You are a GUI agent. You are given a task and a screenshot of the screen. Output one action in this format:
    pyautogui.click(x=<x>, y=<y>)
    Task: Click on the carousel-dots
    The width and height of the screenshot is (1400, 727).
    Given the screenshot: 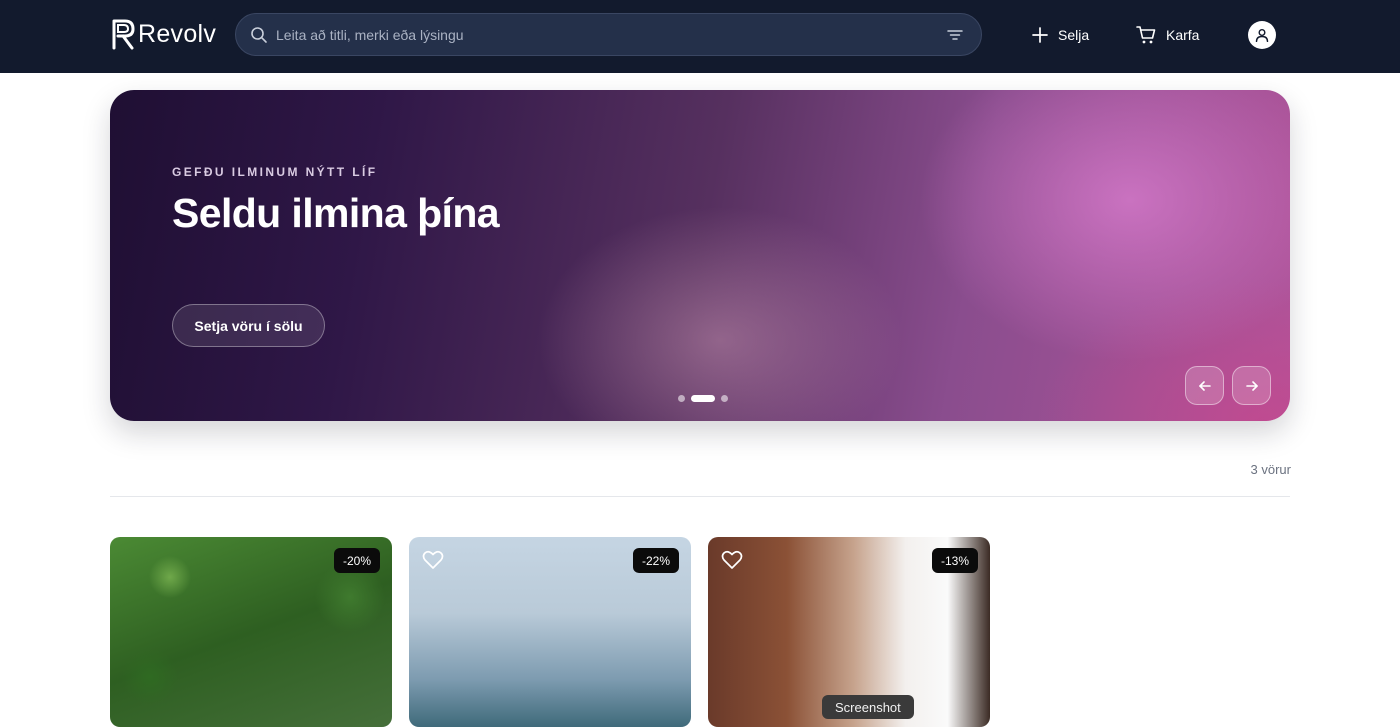 What is the action you would take?
    pyautogui.click(x=703, y=398)
    